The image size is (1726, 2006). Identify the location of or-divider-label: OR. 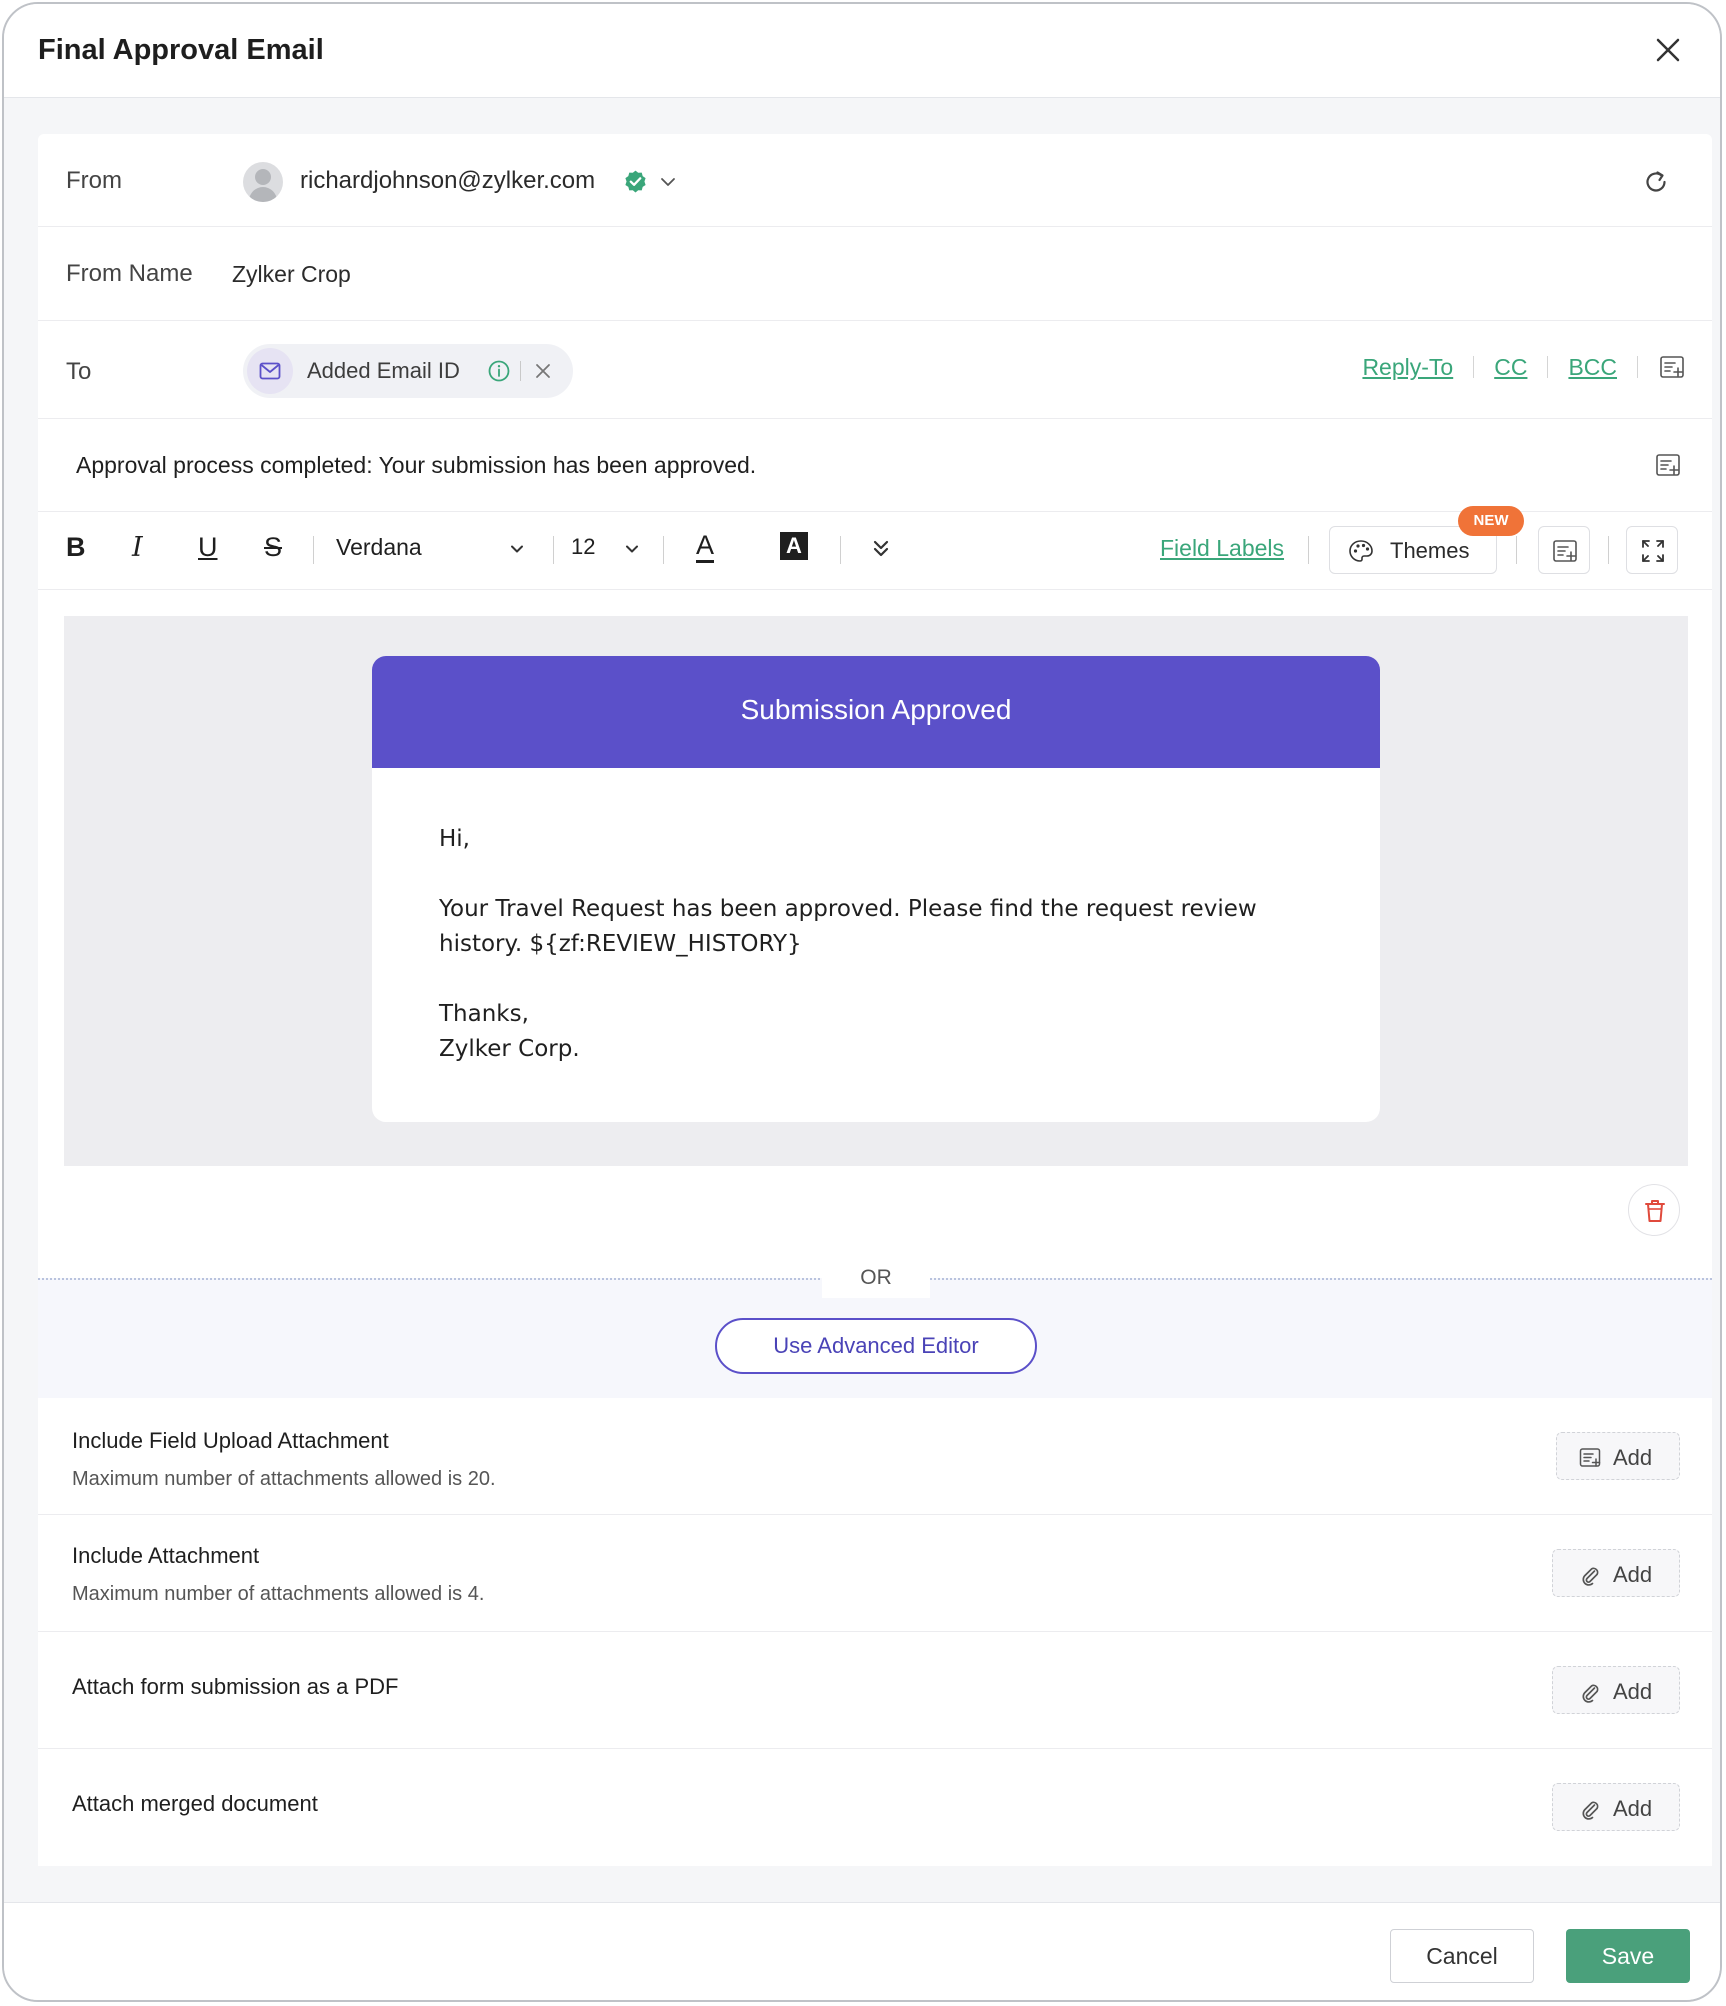
(876, 1278).